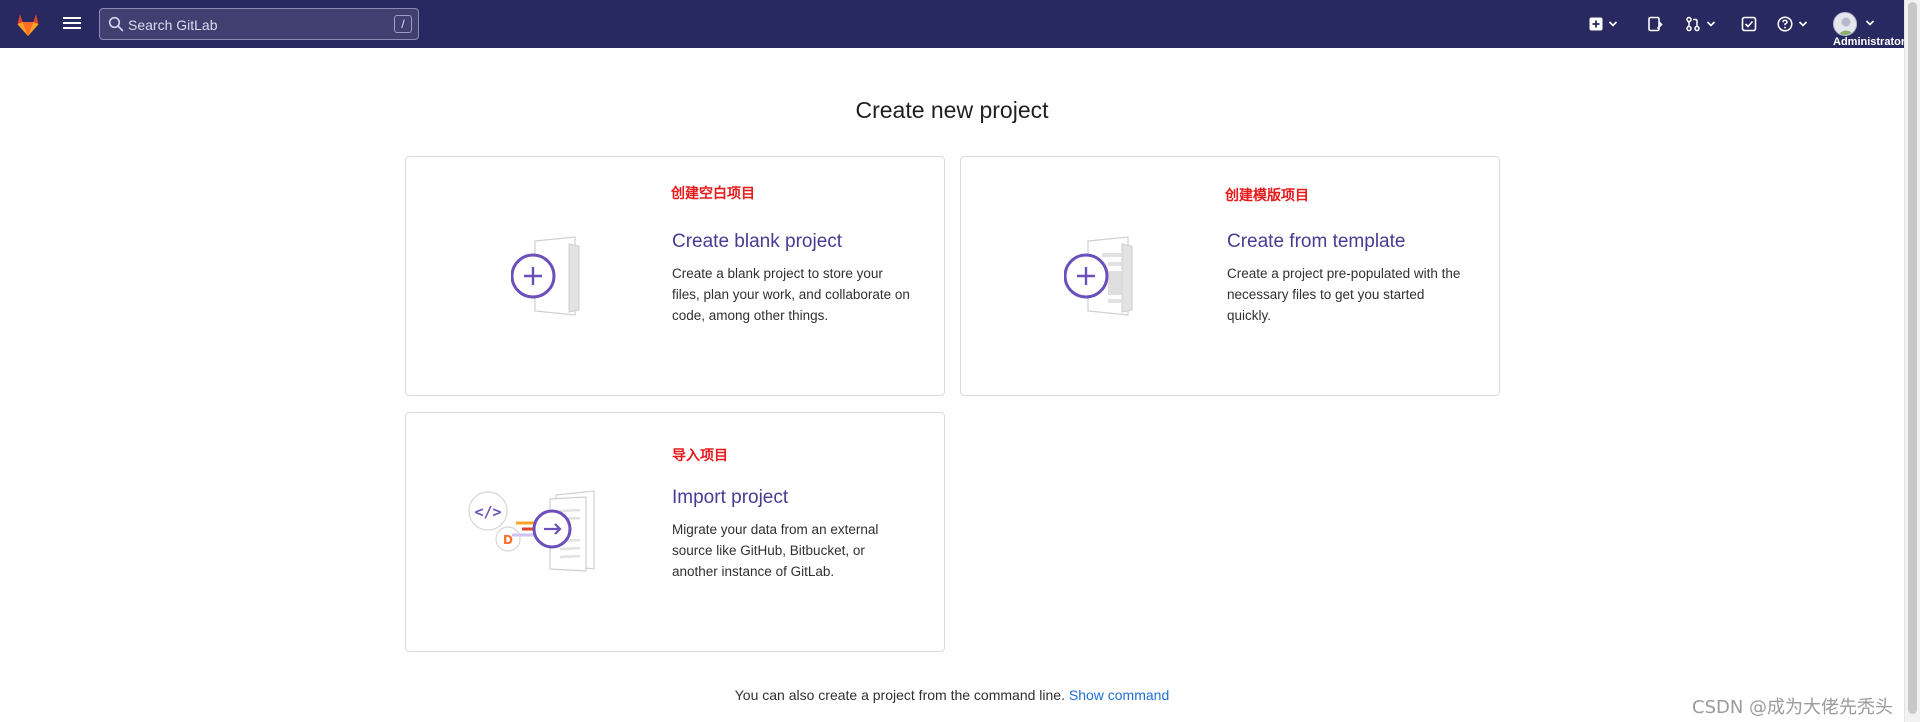 The image size is (1920, 722). I want to click on svg-text: D, so click(508, 540).